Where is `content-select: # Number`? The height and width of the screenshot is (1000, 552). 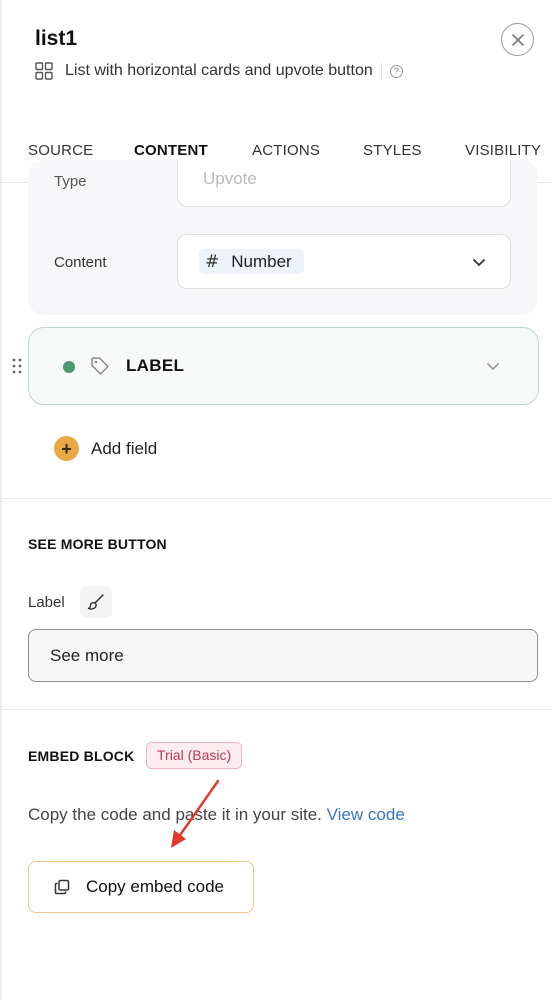 content-select: # Number is located at coordinates (344, 261).